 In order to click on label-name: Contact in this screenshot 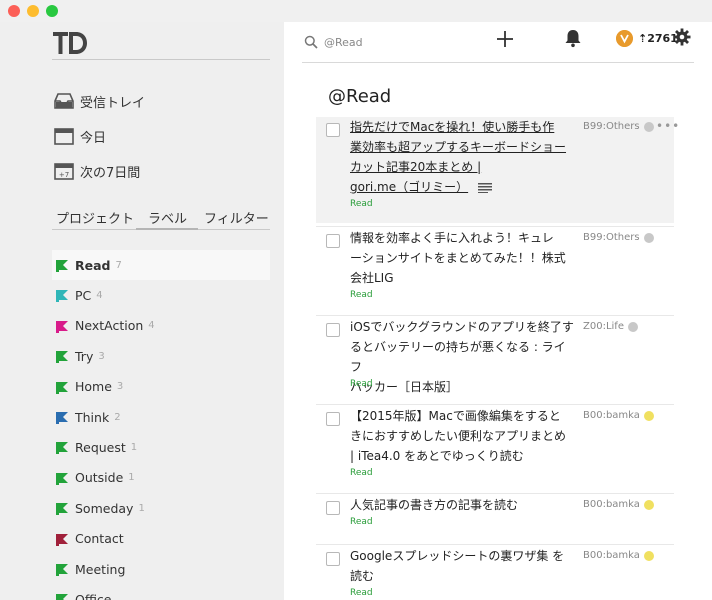, I will do `click(99, 539)`.